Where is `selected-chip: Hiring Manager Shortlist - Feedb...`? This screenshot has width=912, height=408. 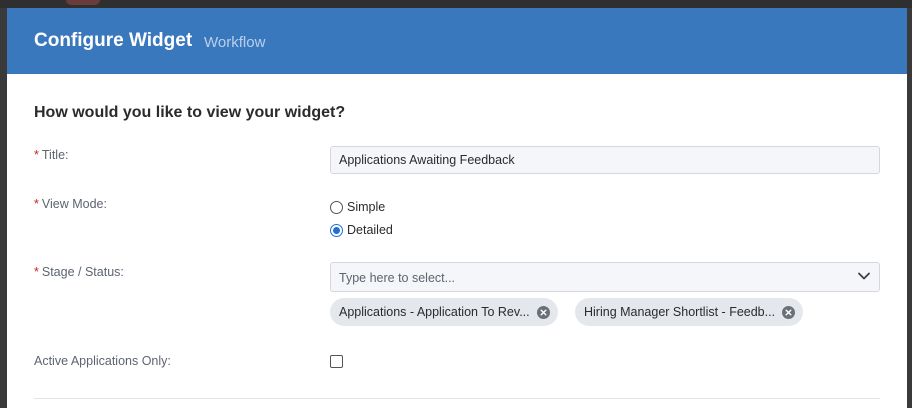
selected-chip: Hiring Manager Shortlist - Feedb... is located at coordinates (689, 312).